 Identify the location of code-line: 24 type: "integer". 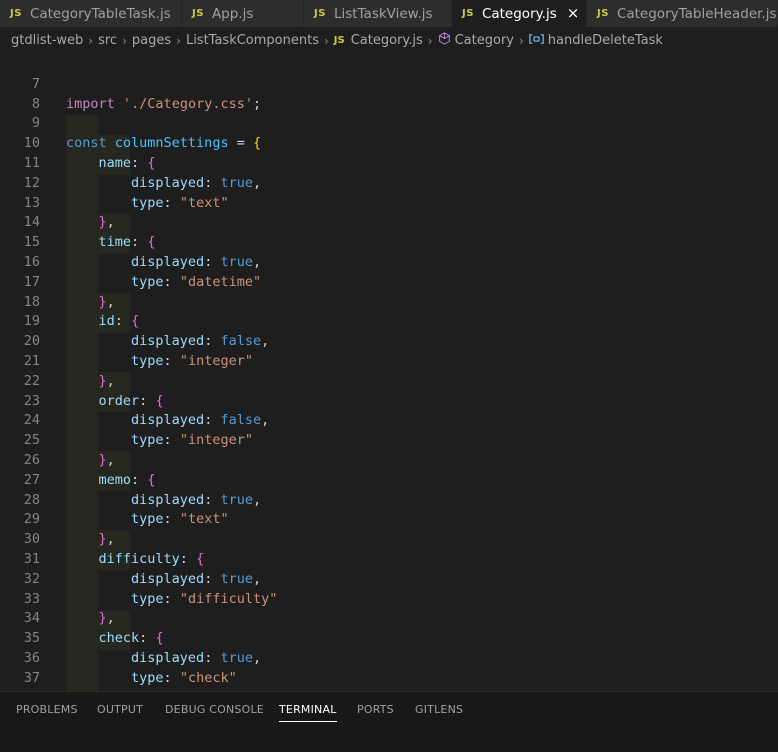
(126, 420).